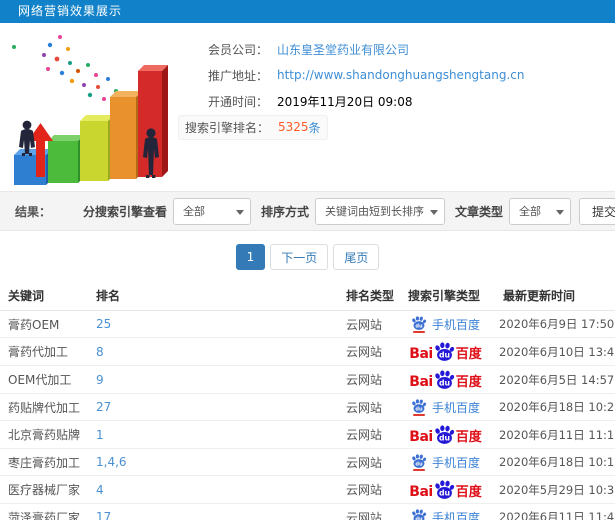 The image size is (615, 520). What do you see at coordinates (33, 211) in the screenshot?
I see `result-label: 结果：` at bounding box center [33, 211].